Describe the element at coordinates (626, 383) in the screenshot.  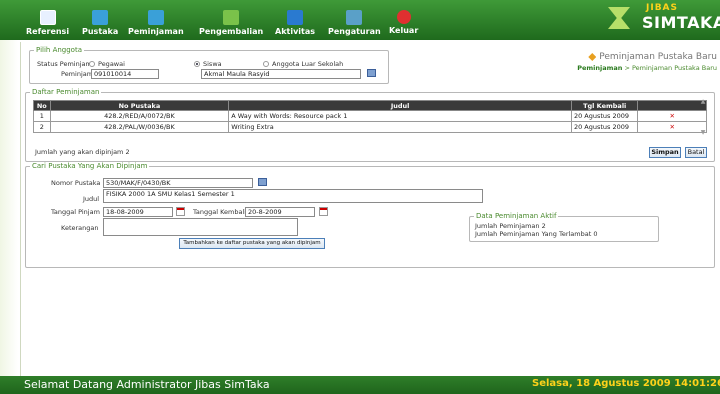
I see `datetime-text: Selasa, 18 Agustus 2009 14:01:26` at that location.